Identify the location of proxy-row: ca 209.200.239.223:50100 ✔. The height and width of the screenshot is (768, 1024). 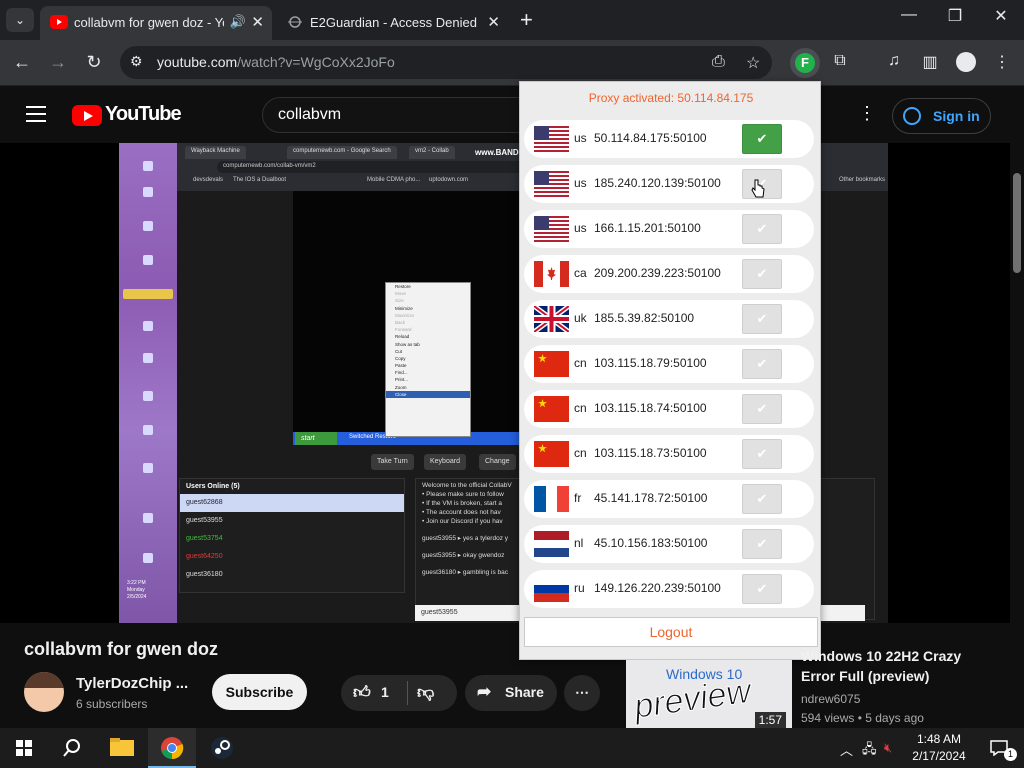
(669, 274).